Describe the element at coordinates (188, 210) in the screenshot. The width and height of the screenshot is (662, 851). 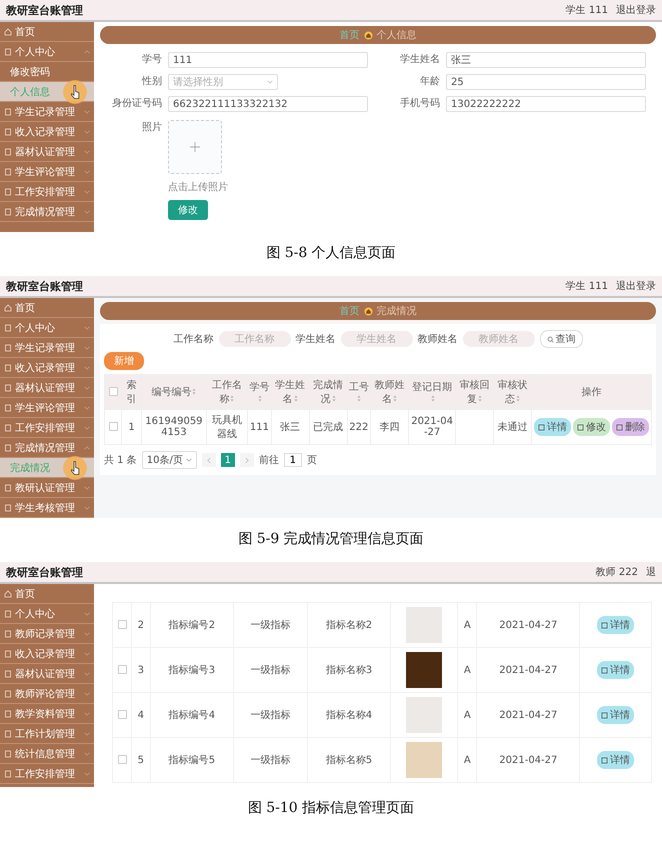
I see `submit-button: 修改` at that location.